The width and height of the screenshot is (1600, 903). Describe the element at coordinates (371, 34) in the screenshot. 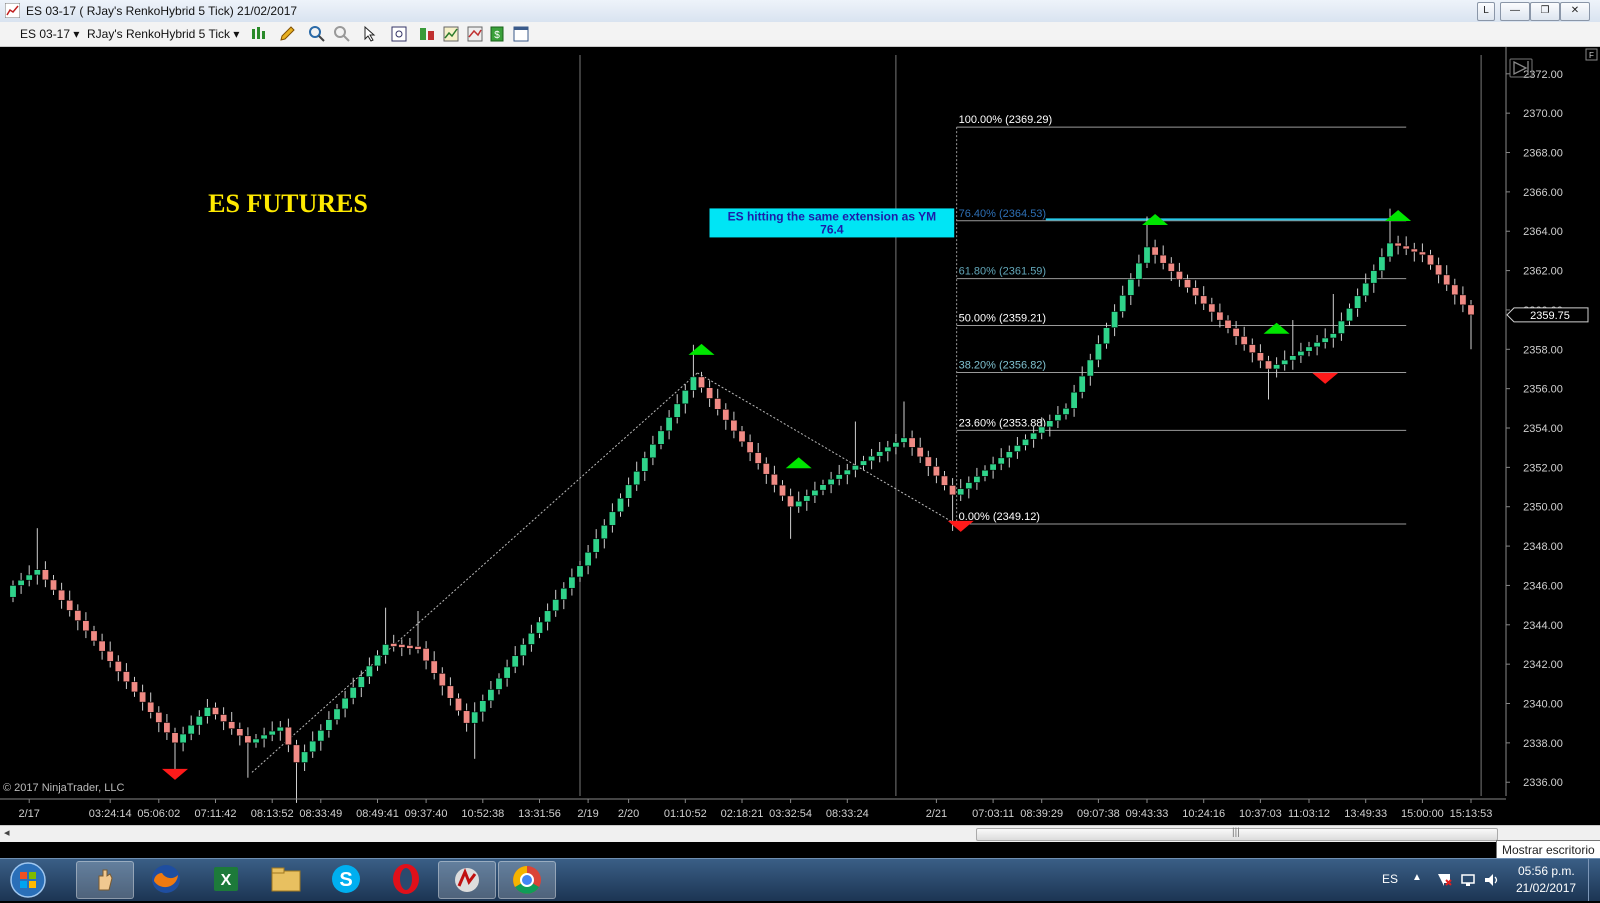

I see `pointer-icon` at that location.